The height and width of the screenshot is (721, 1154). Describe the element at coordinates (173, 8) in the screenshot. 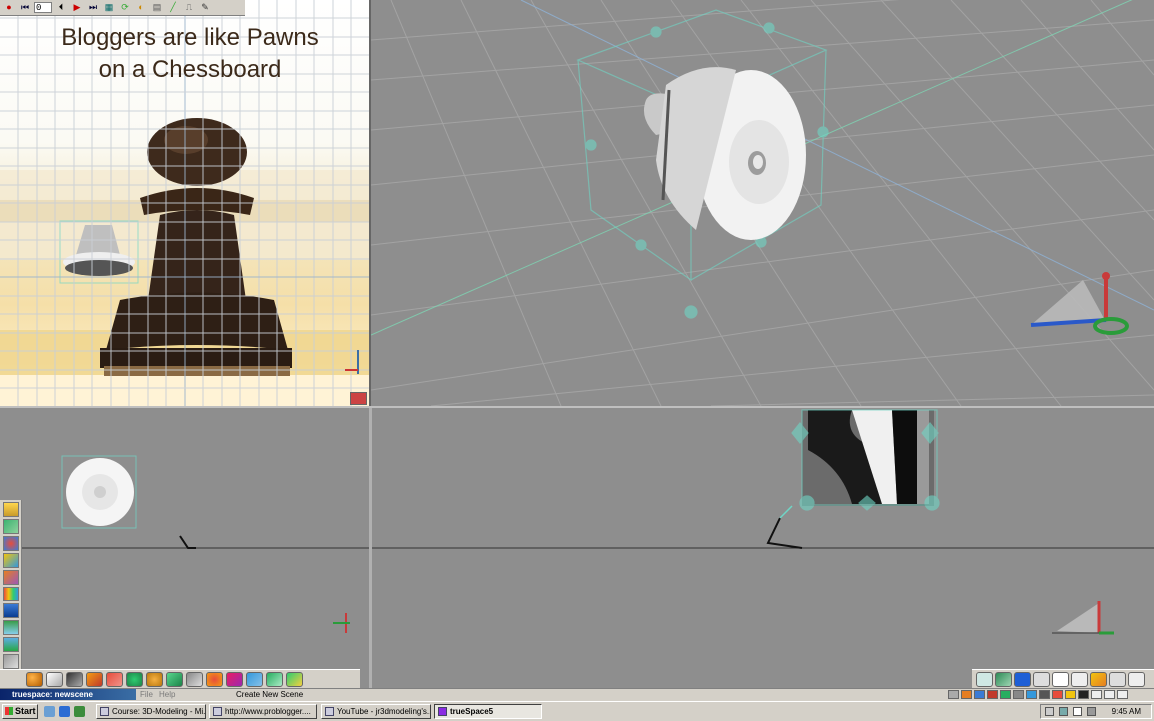

I see `brush-icon: ╱` at that location.